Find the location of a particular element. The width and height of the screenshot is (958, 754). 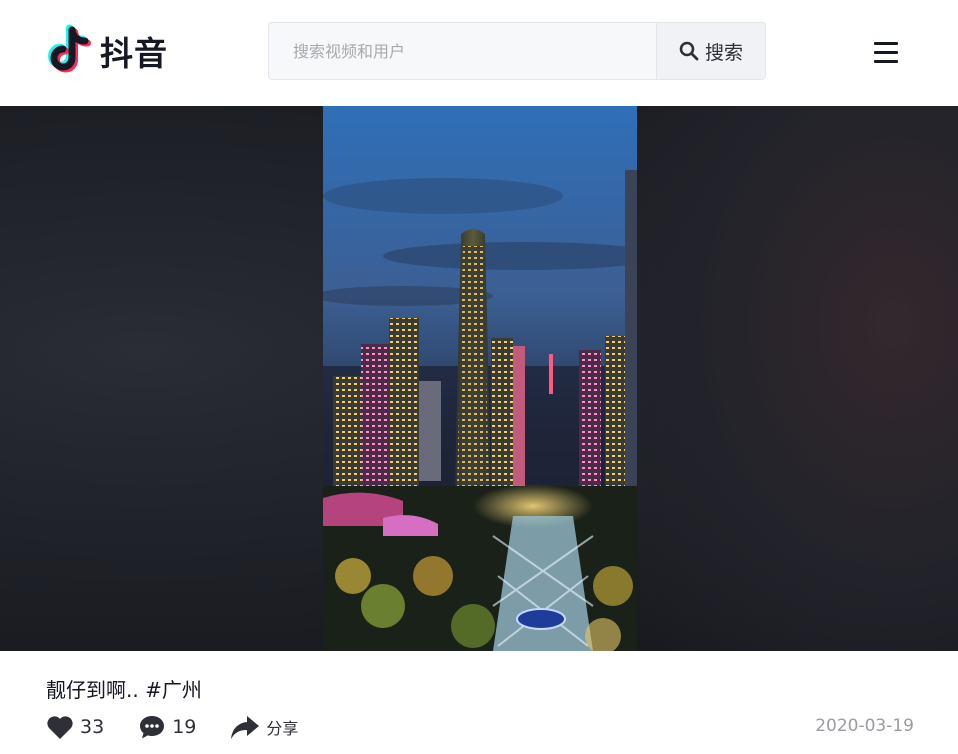

comment-bubble-icon is located at coordinates (152, 727).